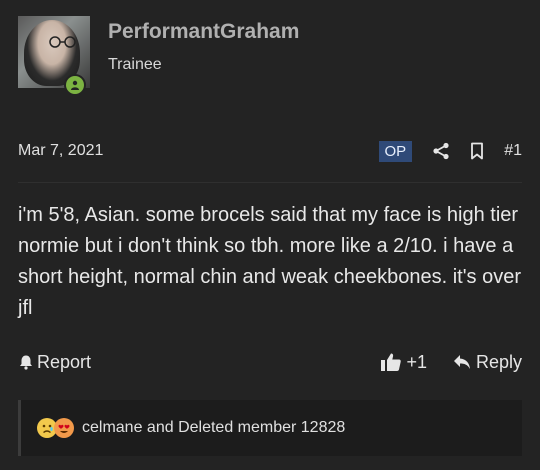  What do you see at coordinates (203, 32) in the screenshot?
I see `username-link: PerformantGraham` at bounding box center [203, 32].